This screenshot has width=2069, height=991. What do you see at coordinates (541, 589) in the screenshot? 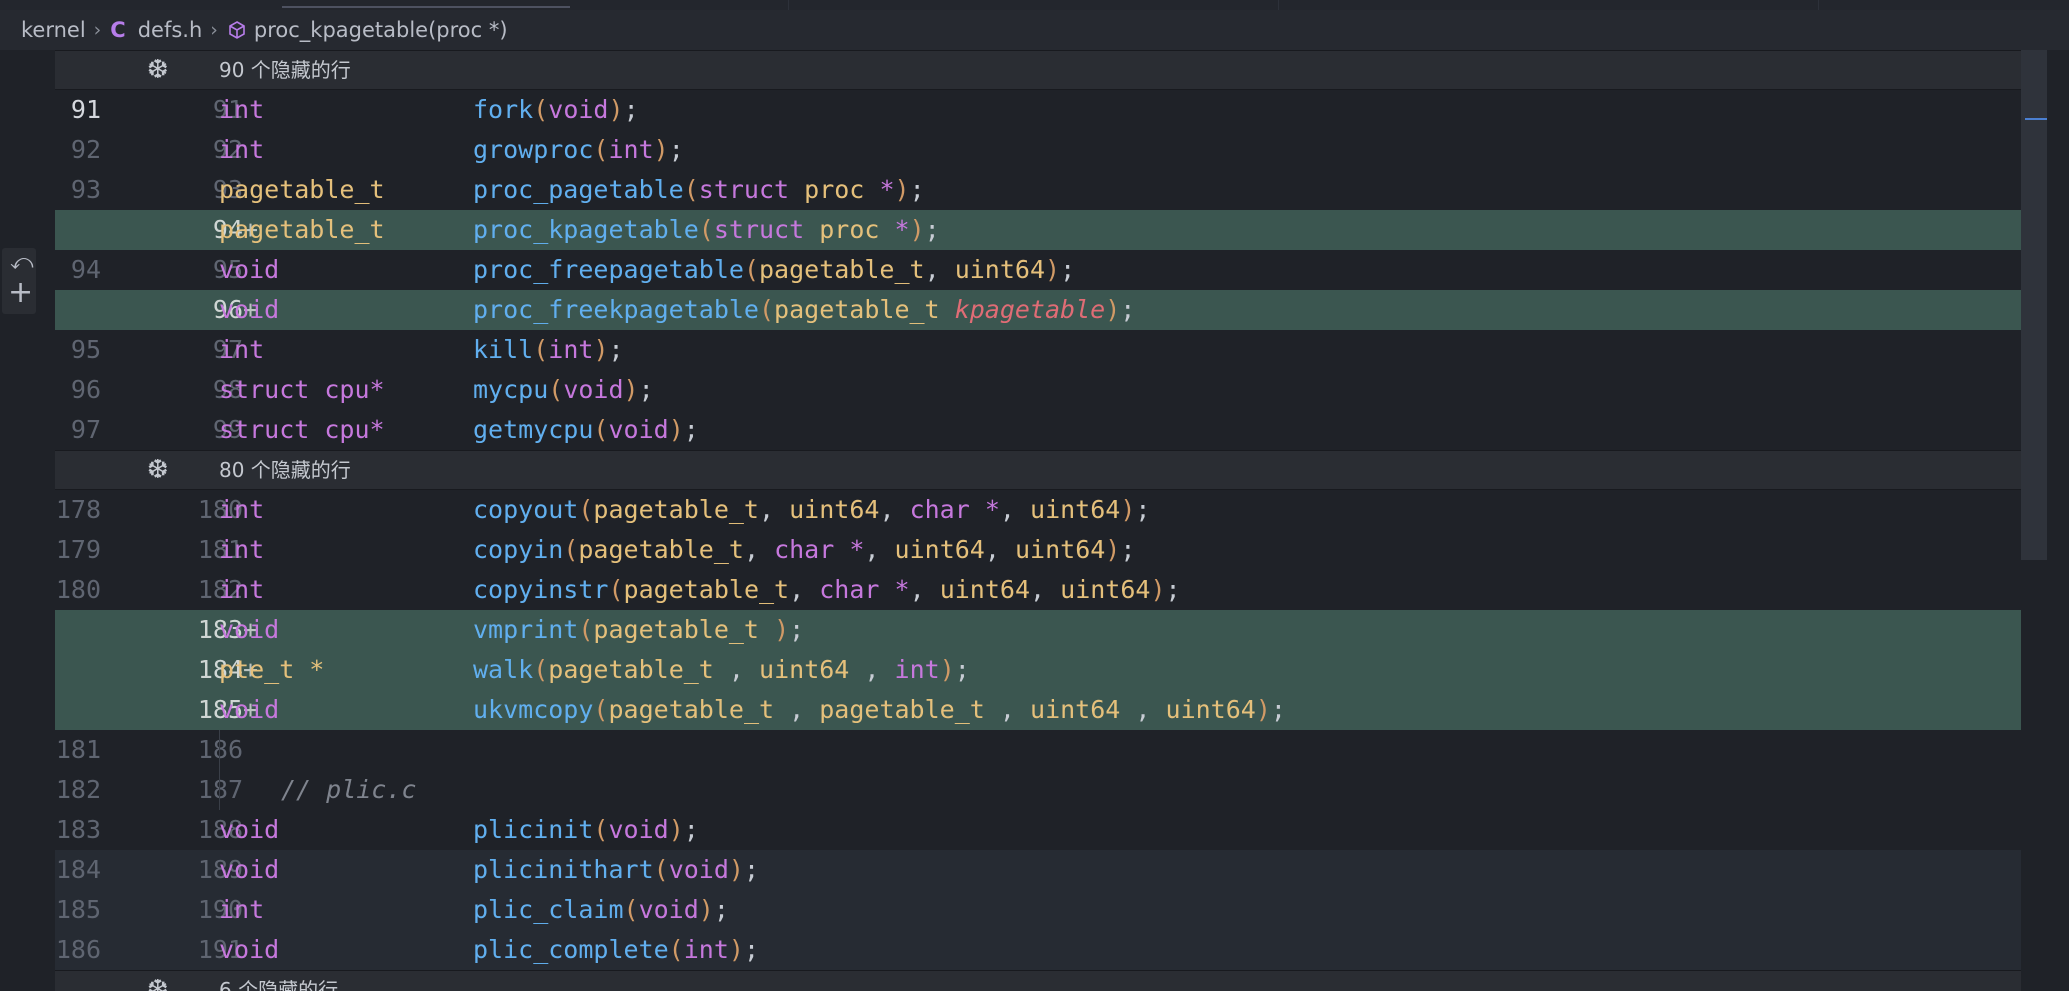
I see `function-name: copyinstr` at bounding box center [541, 589].